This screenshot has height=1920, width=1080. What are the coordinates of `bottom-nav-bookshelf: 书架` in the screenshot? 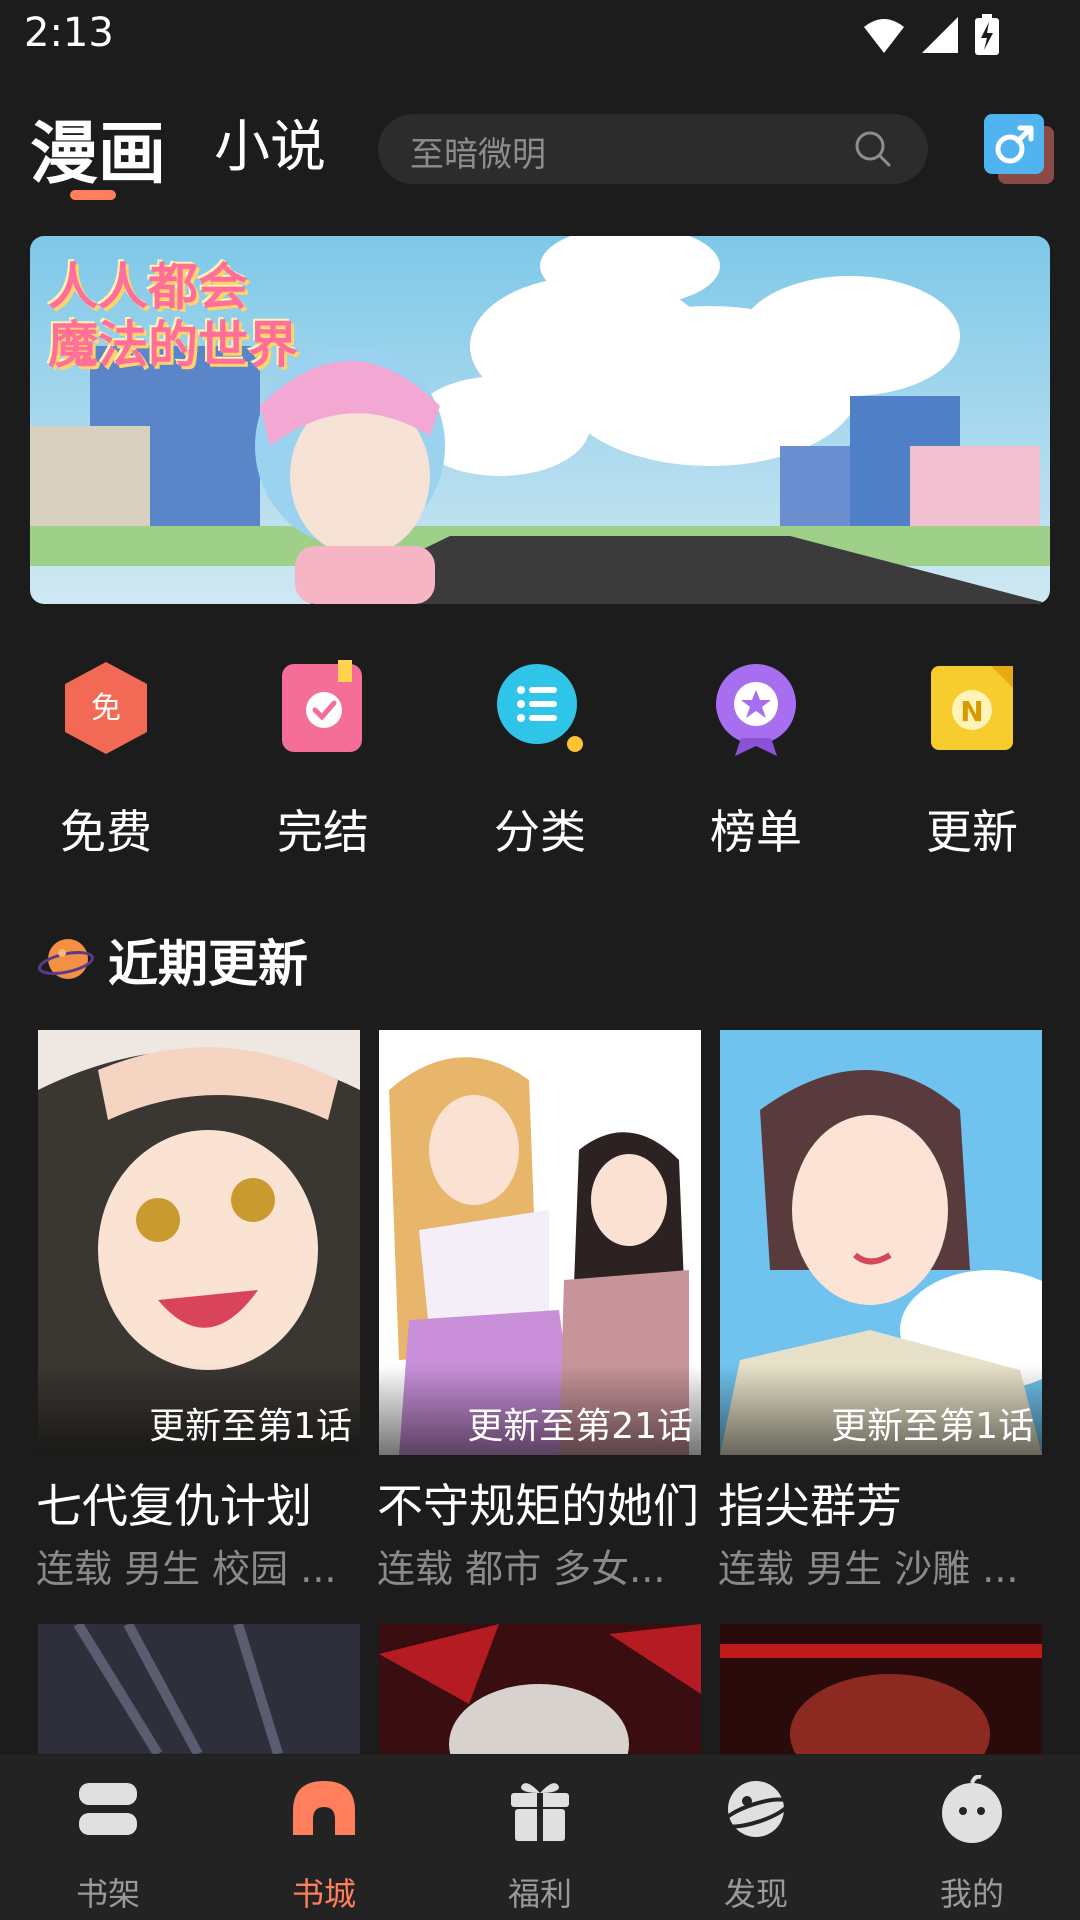 It's located at (108, 1845).